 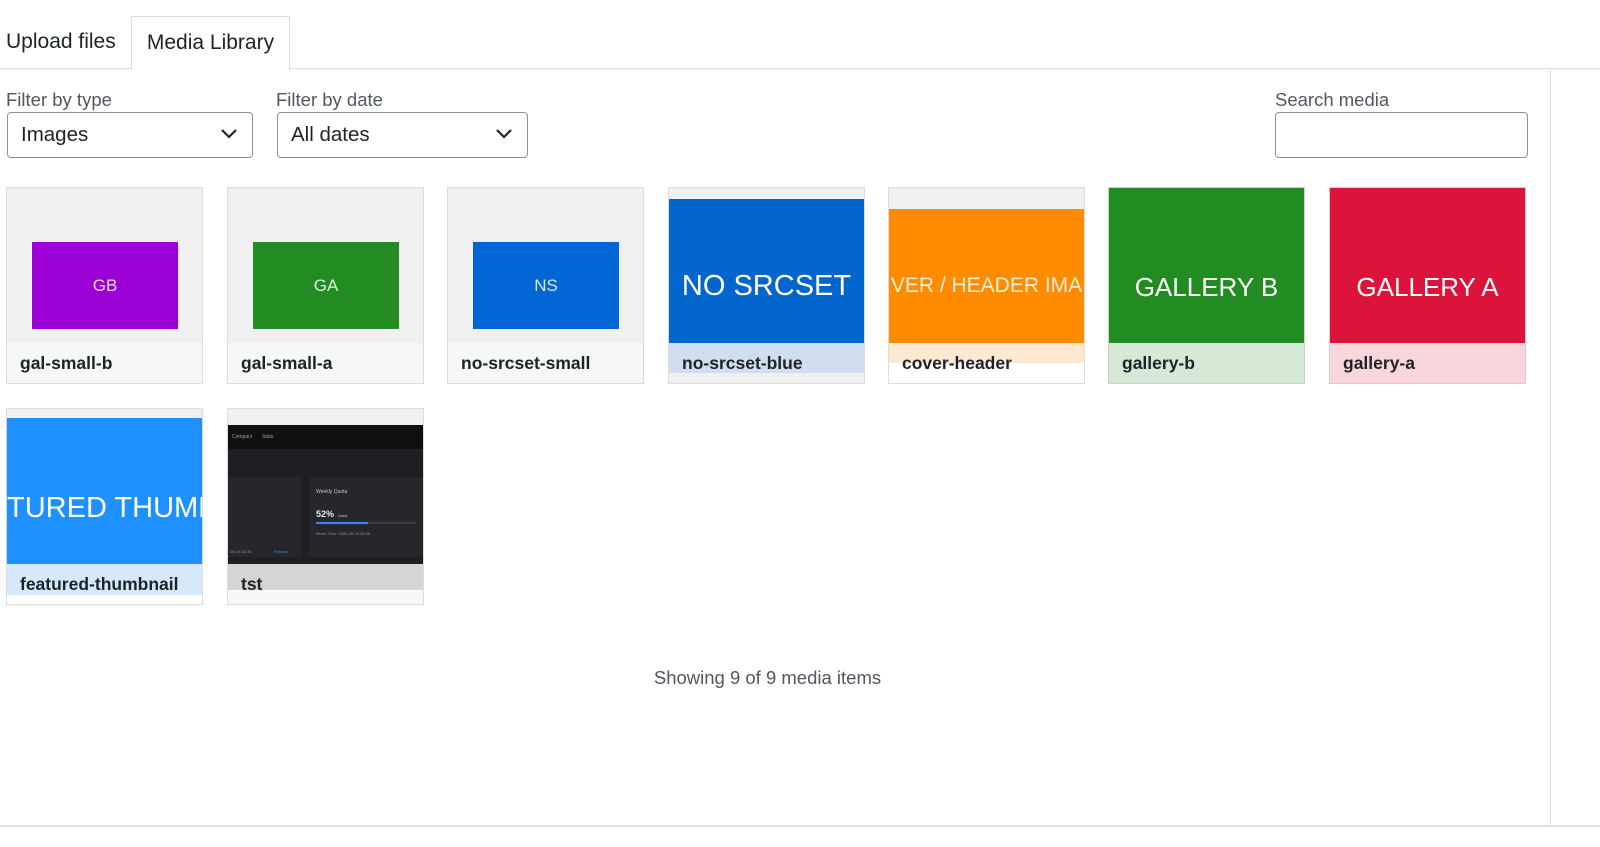 I want to click on media-item-title: featured-thumbnail, so click(x=104, y=584).